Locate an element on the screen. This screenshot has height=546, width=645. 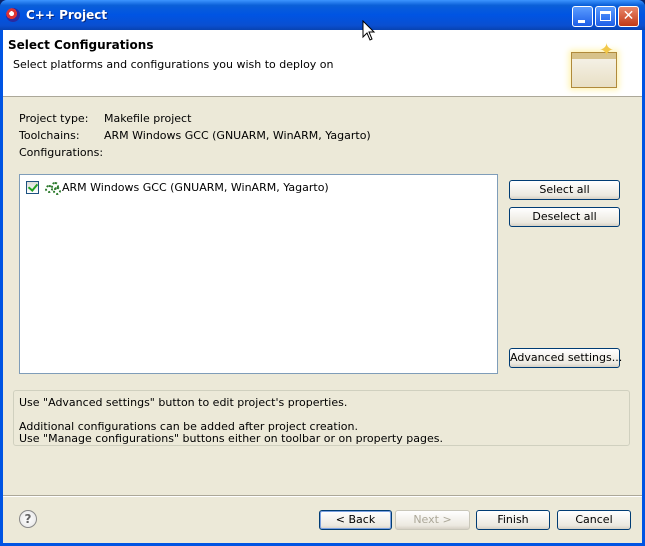
window-title: C++ Project is located at coordinates (67, 15).